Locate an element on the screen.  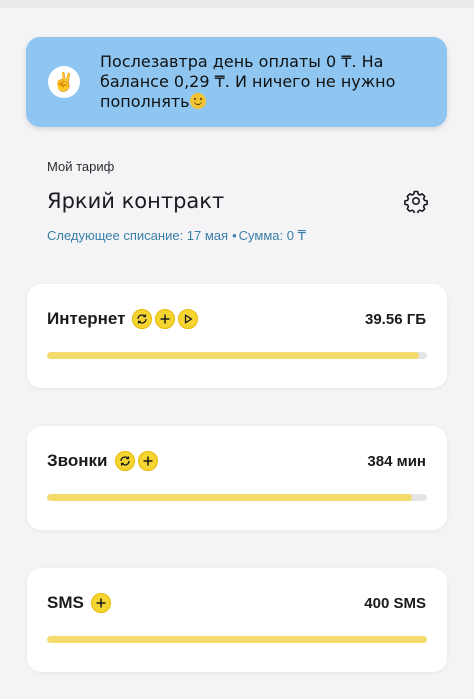
next-charge: Следующее списание: 17 мая is located at coordinates (138, 235).